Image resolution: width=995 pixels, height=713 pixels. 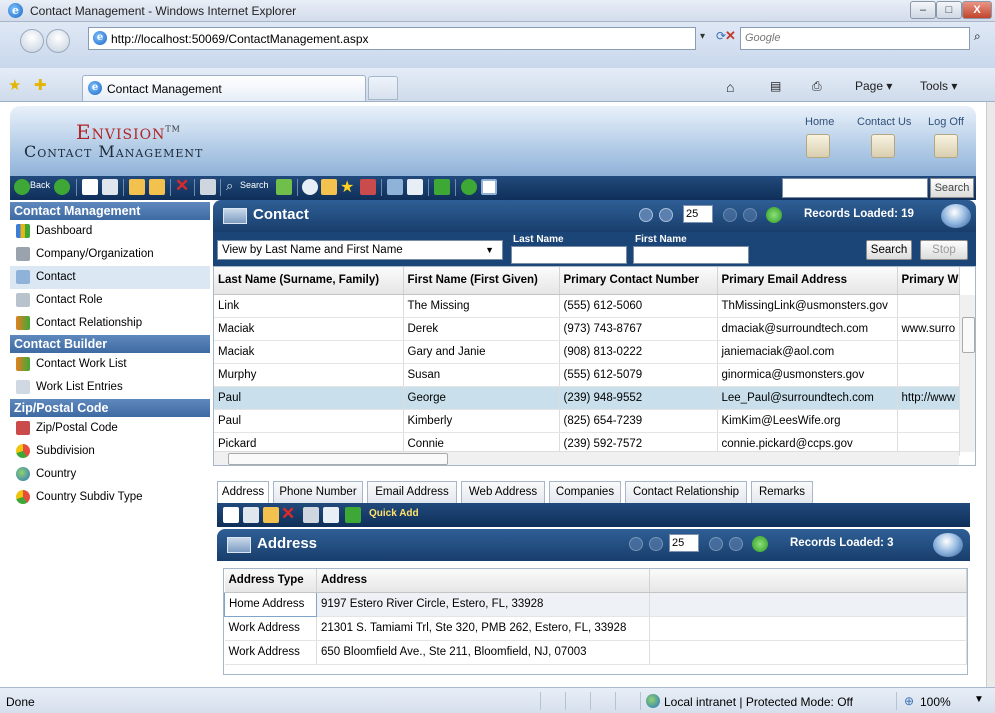 I want to click on zoom-icon: ⊕, so click(x=909, y=701).